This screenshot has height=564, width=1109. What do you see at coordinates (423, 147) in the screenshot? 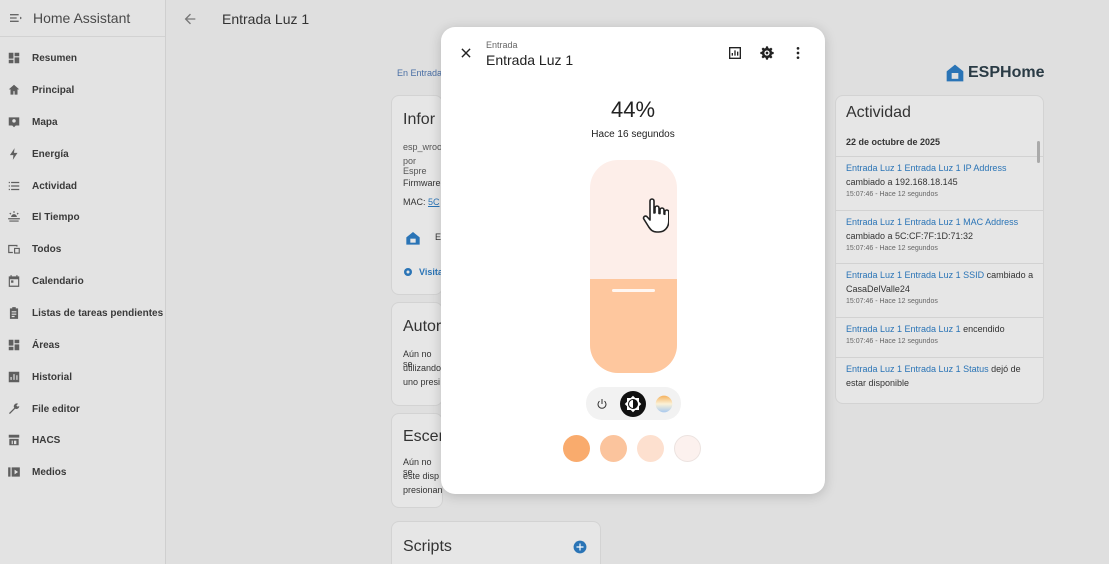
I see `device-model: esp_wroo` at bounding box center [423, 147].